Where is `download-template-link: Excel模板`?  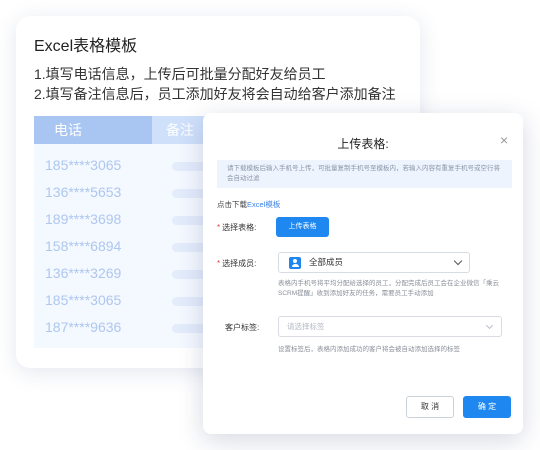 download-template-link: Excel模板 is located at coordinates (263, 204).